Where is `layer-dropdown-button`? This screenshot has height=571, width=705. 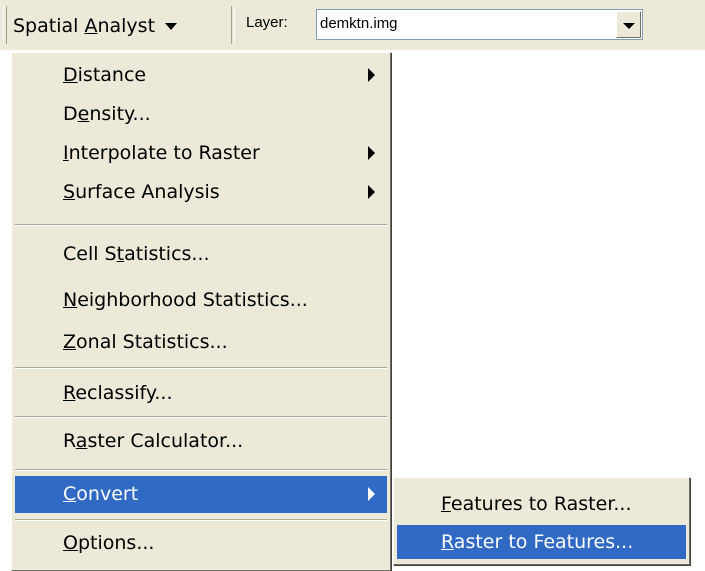
layer-dropdown-button is located at coordinates (628, 24).